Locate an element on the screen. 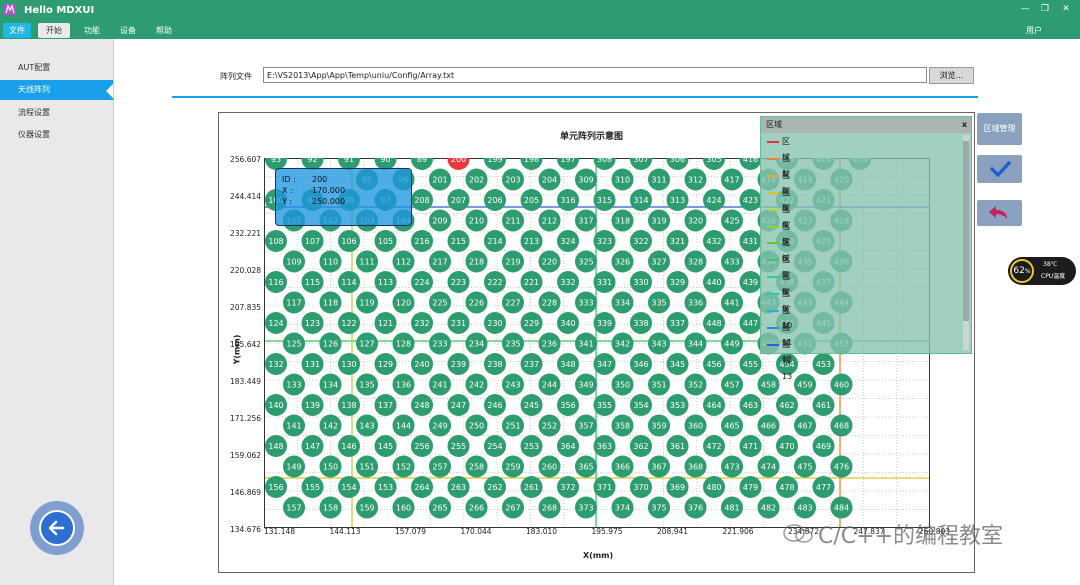 This screenshot has height=585, width=1080. array-element: 124 is located at coordinates (276, 323).